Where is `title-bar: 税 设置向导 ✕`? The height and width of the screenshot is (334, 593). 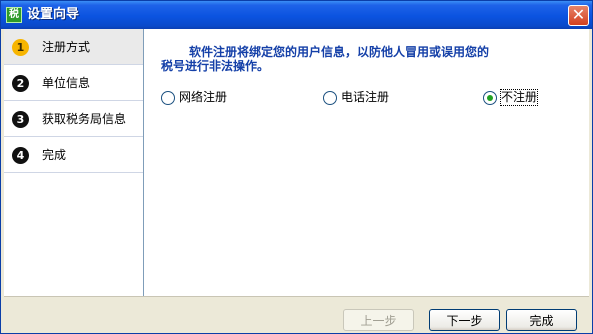 title-bar: 税 设置向导 ✕ is located at coordinates (296, 15).